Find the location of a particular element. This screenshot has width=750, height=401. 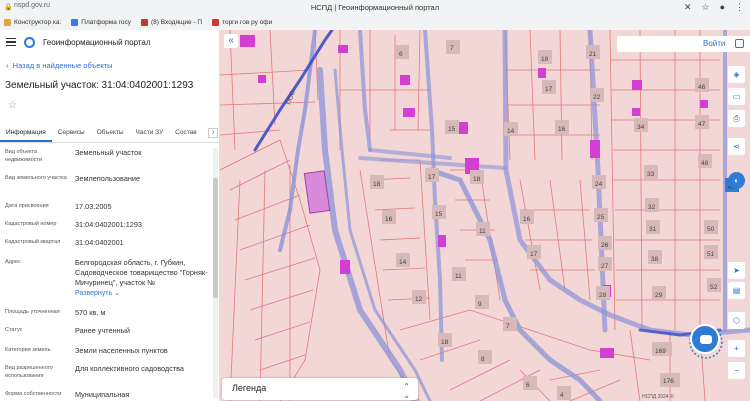

bookmark-icon: ▭ is located at coordinates (736, 96).